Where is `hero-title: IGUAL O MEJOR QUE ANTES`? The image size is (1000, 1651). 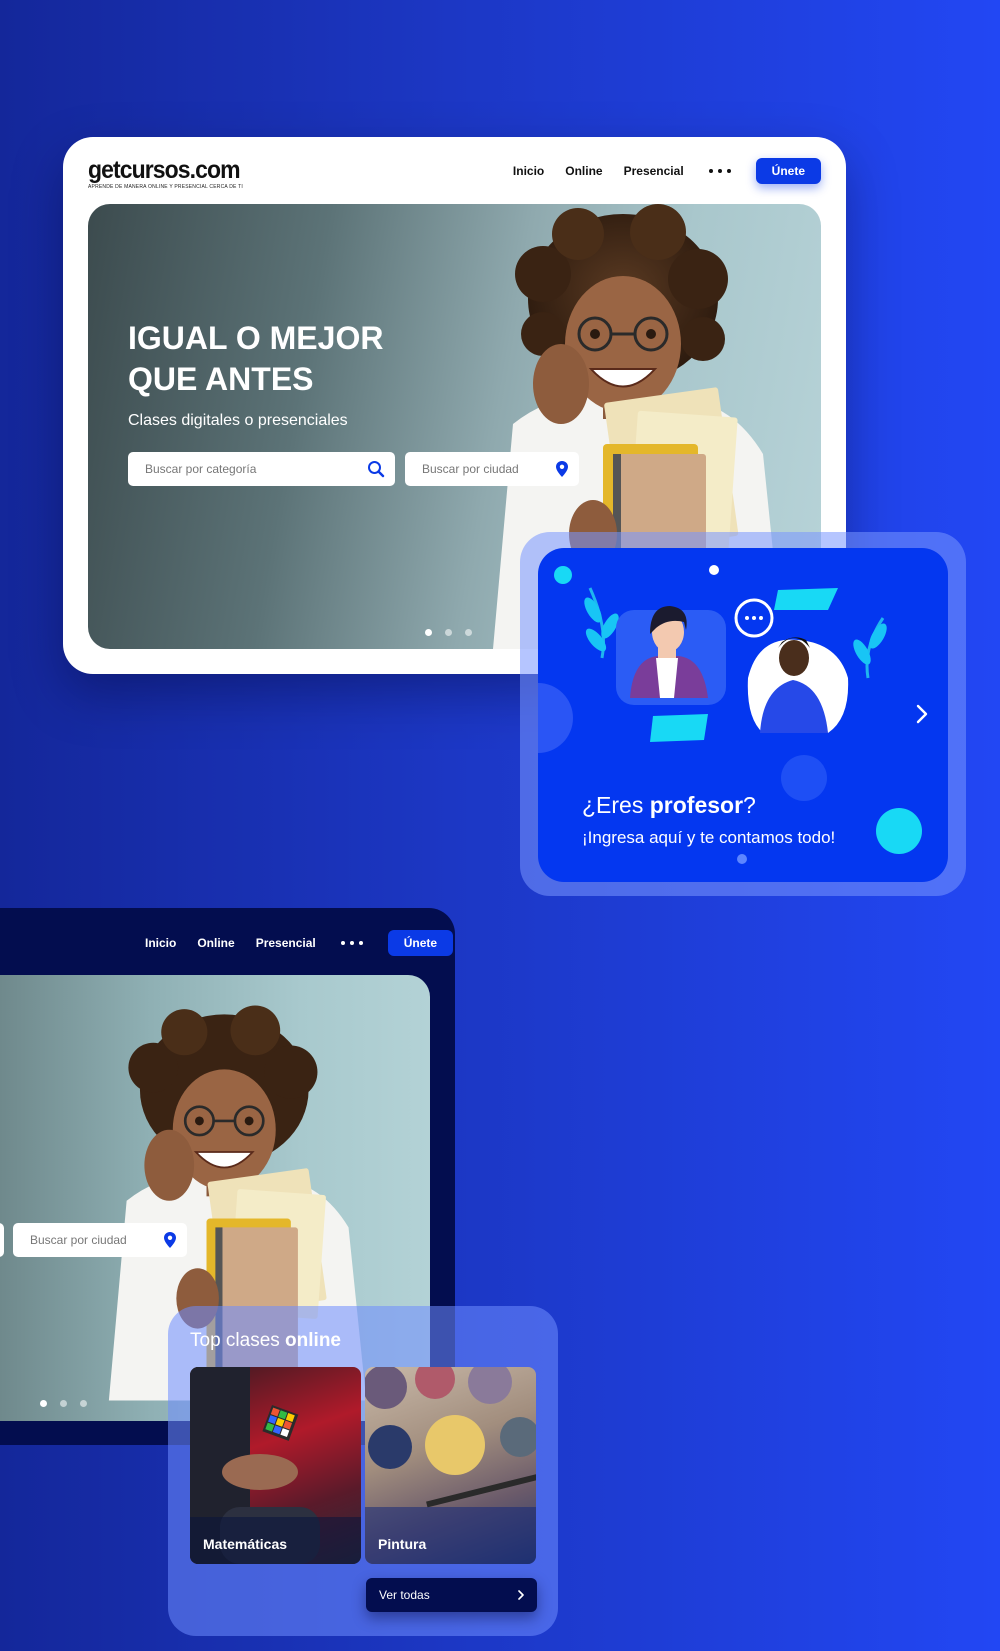 hero-title: IGUAL O MEJOR QUE ANTES is located at coordinates (255, 359).